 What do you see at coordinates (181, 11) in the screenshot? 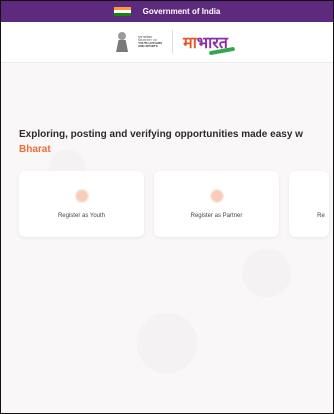
I see `topbar-title: Government of India` at bounding box center [181, 11].